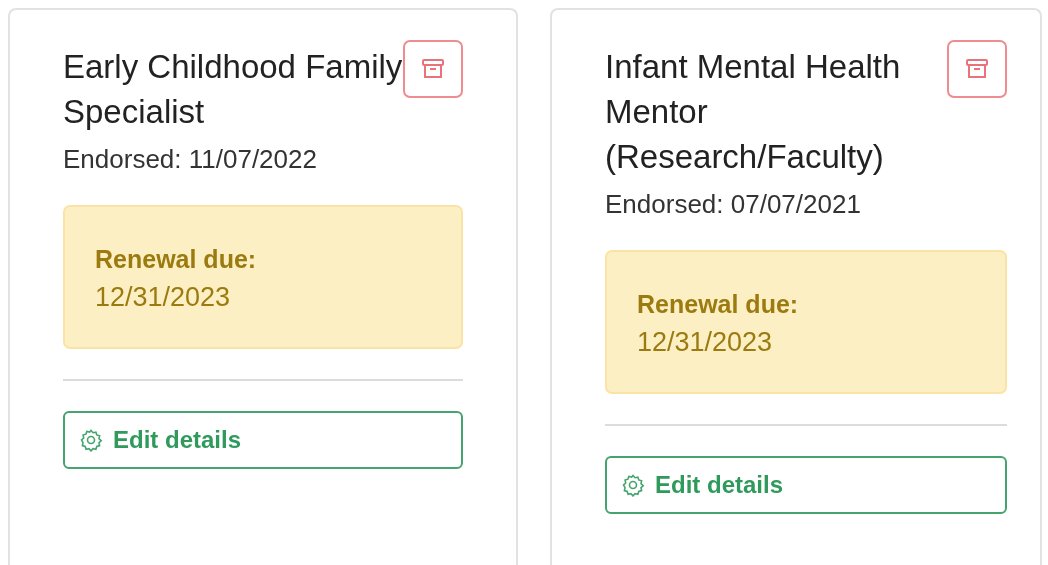  What do you see at coordinates (753, 112) in the screenshot?
I see `card-title: Infant Mental Health Mentor (Research/Faculty)` at bounding box center [753, 112].